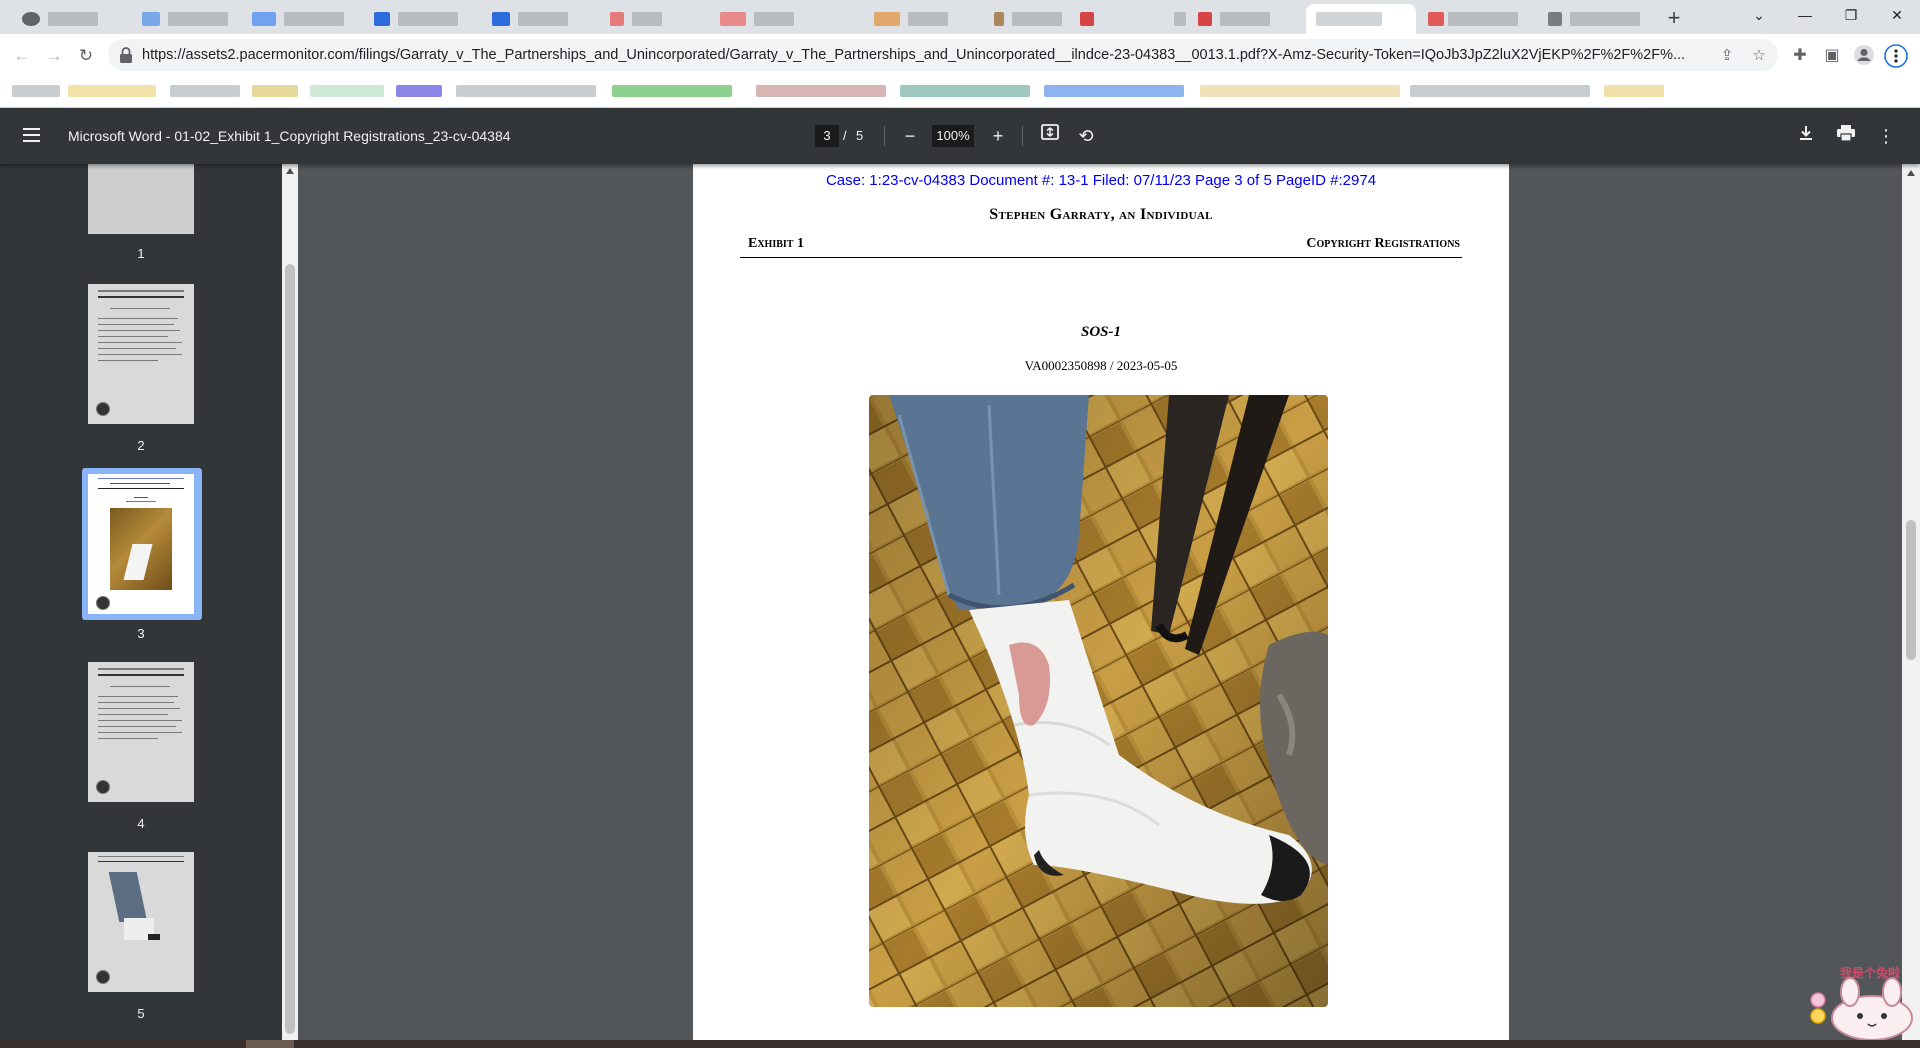  I want to click on more-options-icon: ⋮, so click(1886, 136).